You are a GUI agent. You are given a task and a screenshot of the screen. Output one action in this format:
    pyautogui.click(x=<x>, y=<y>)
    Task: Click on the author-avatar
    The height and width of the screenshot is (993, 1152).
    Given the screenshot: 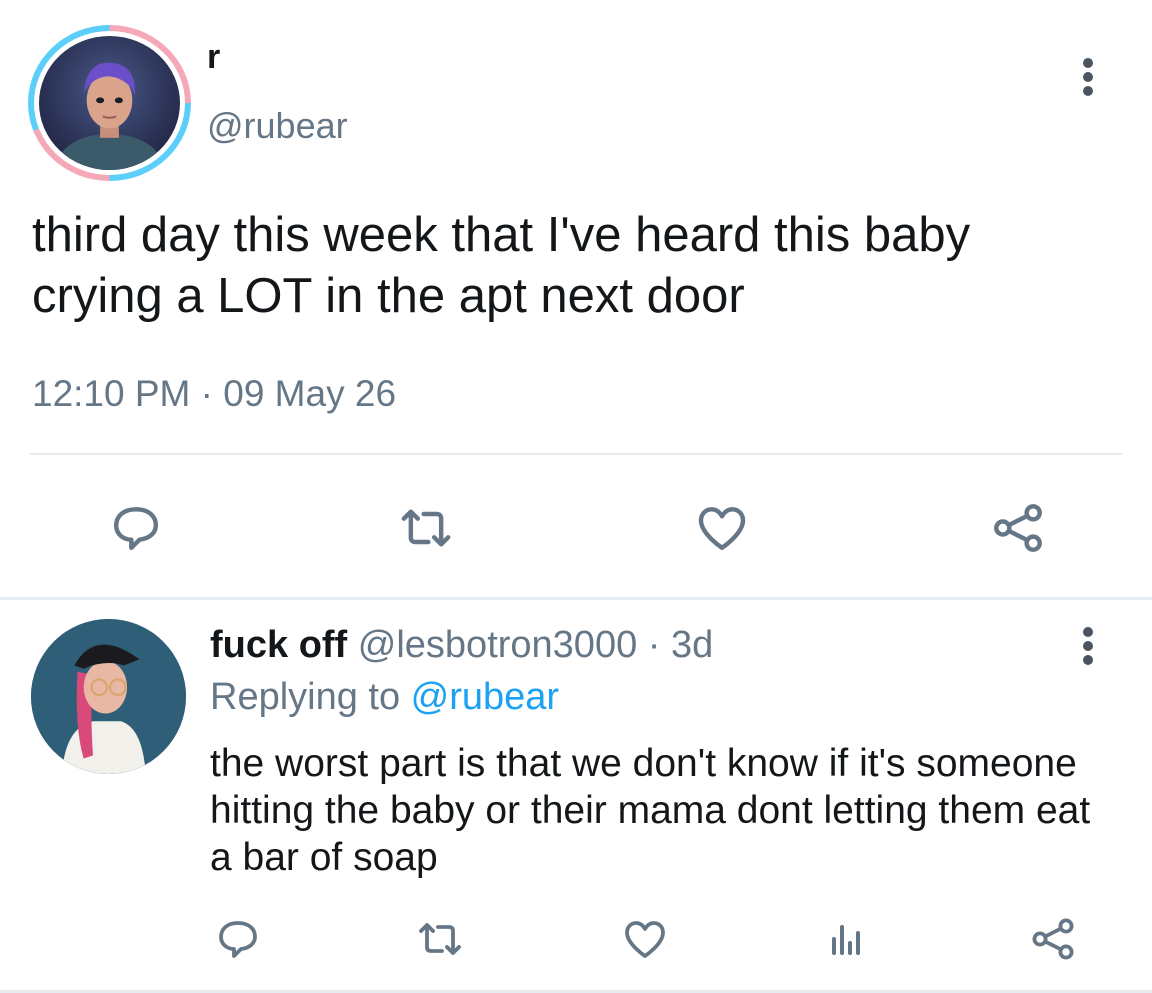 What is the action you would take?
    pyautogui.click(x=109, y=103)
    